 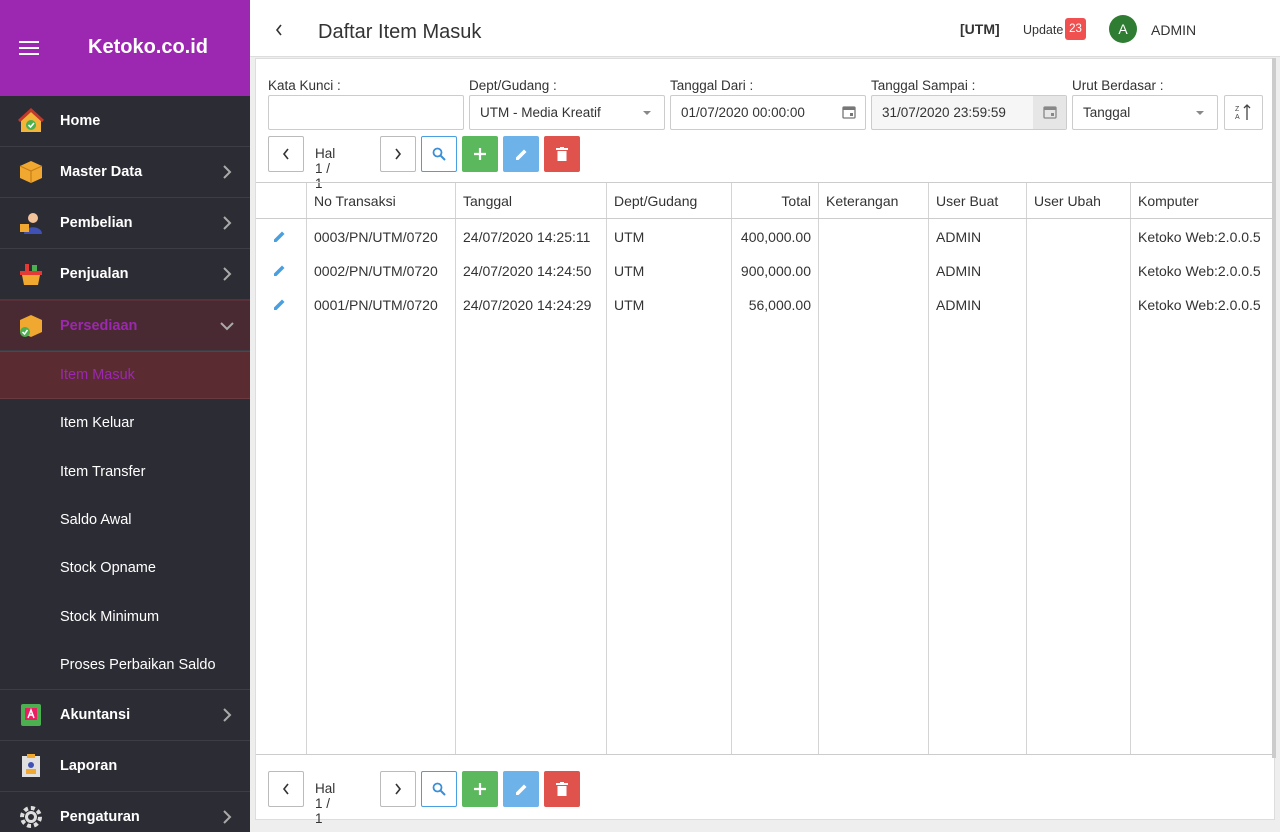 I want to click on ledger-icon, so click(x=31, y=715).